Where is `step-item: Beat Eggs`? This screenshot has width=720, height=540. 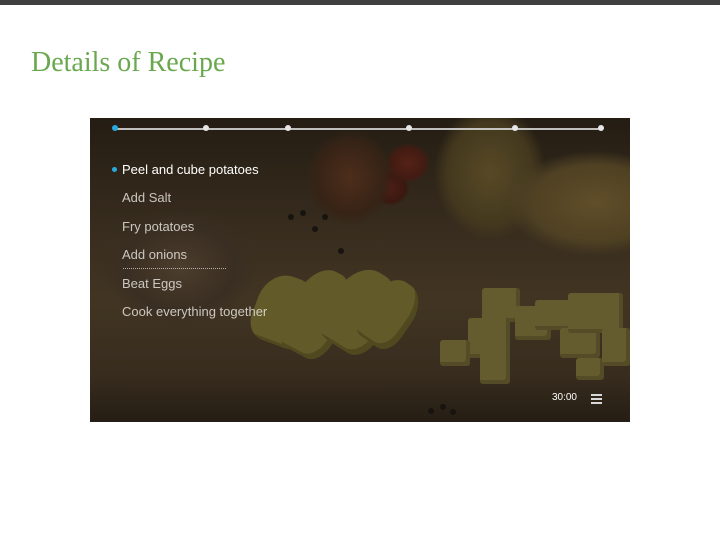
step-item: Beat Eggs is located at coordinates (240, 288).